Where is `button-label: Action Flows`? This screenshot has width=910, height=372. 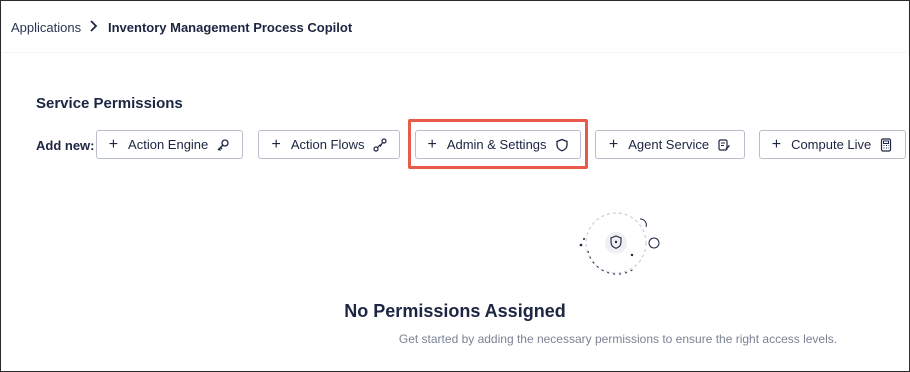 button-label: Action Flows is located at coordinates (327, 144).